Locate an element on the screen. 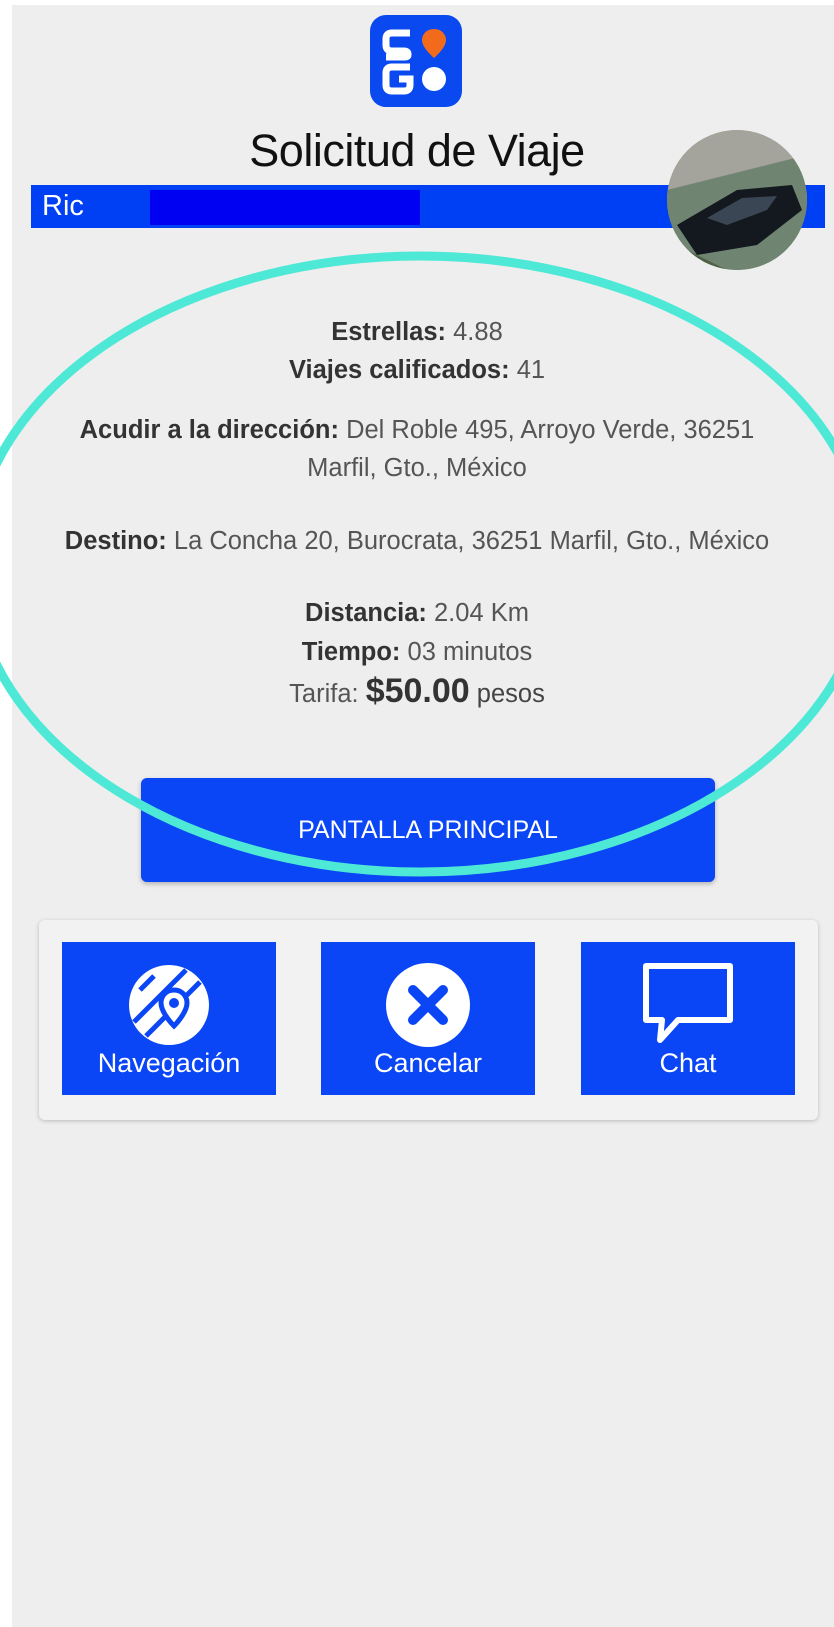 This screenshot has height=1627, width=834. pickup-row-2: Marfil, Gto., México is located at coordinates (417, 468).